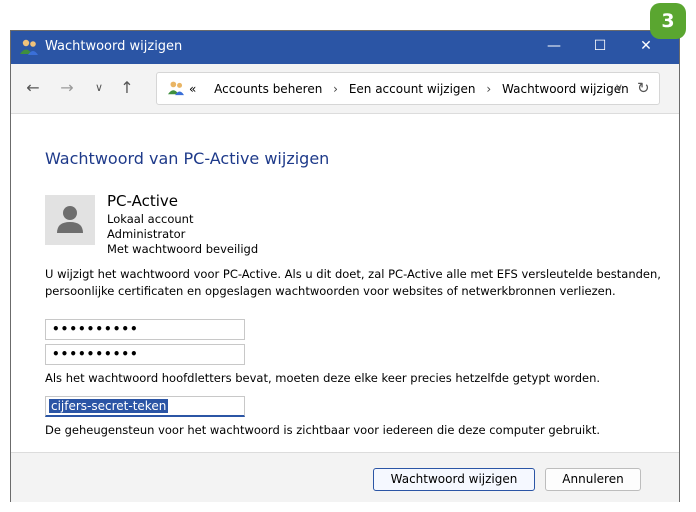  I want to click on account-type: Lokaal account, so click(150, 219).